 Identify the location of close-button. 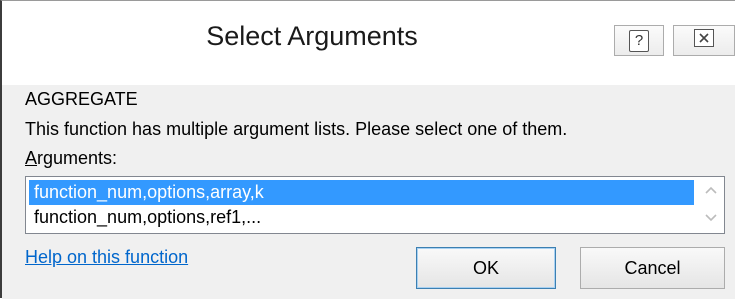
(704, 40).